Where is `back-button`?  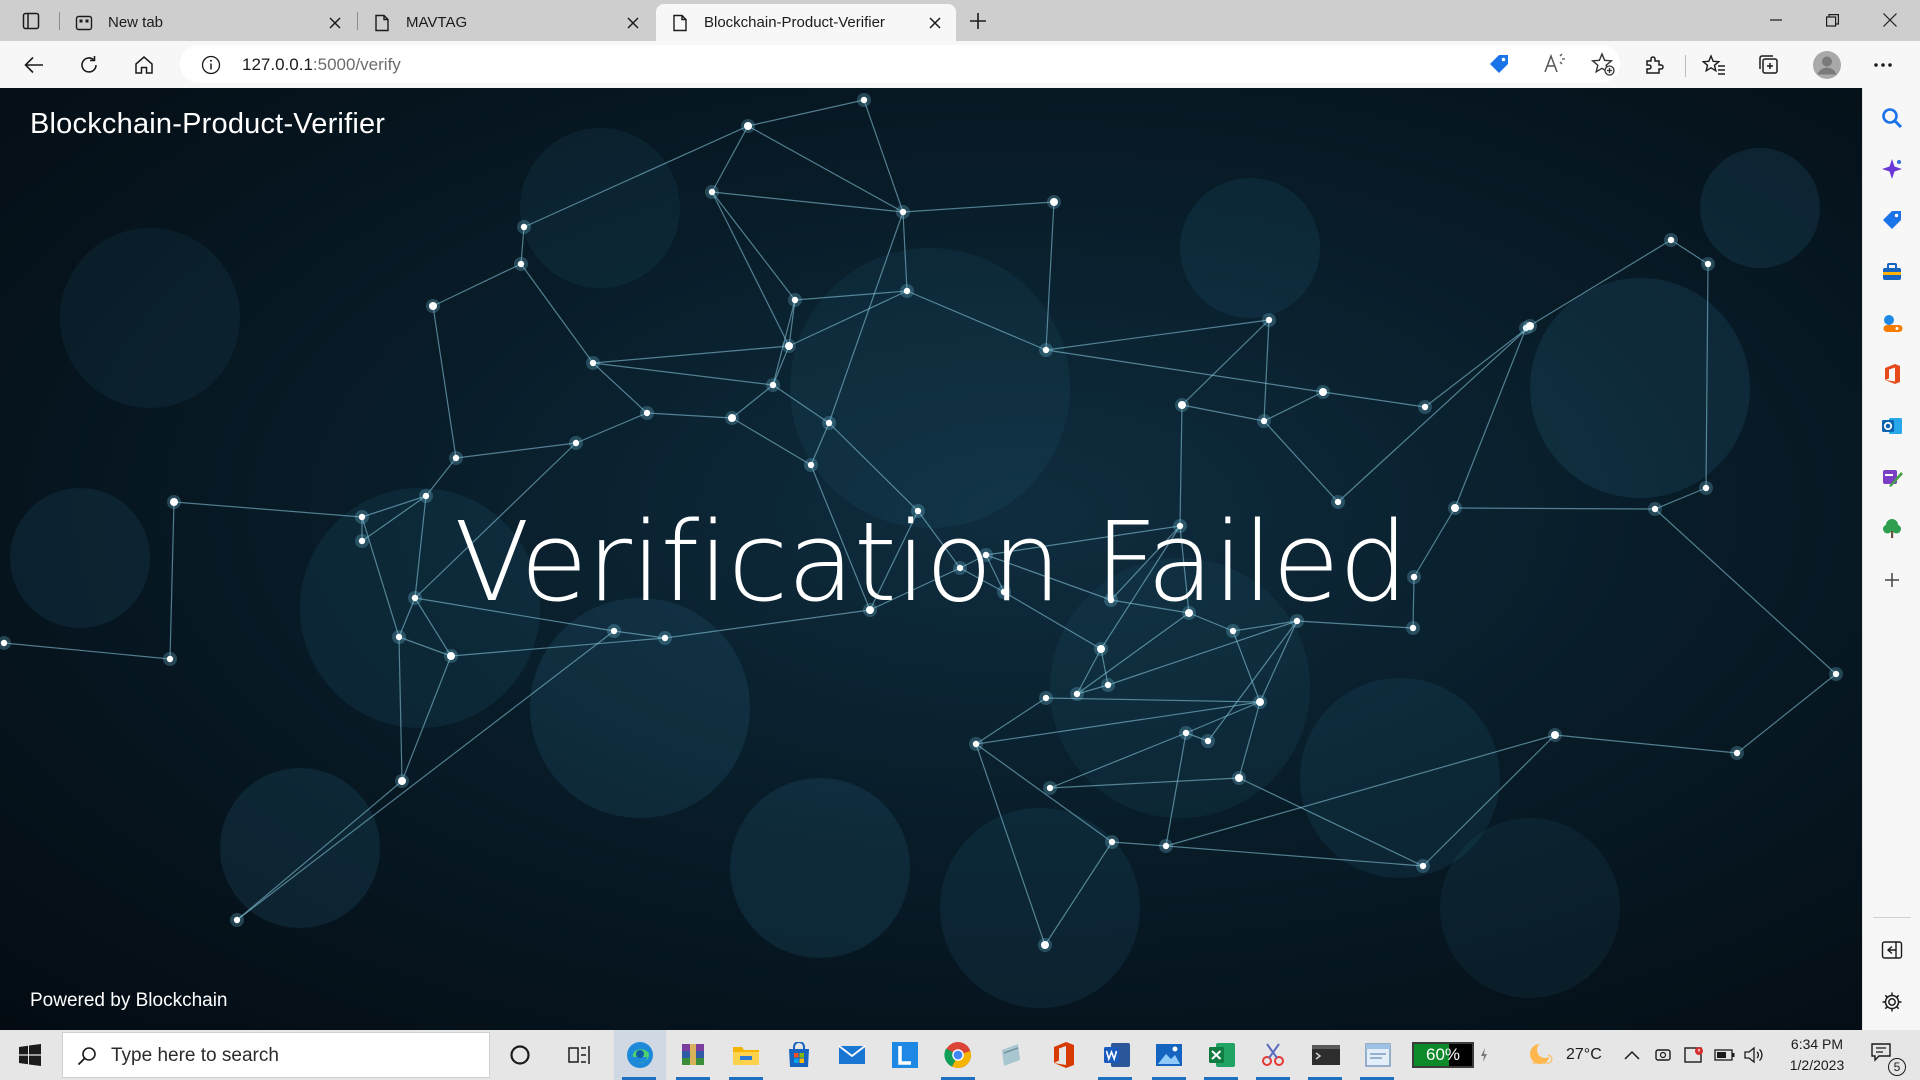
back-button is located at coordinates (34, 65).